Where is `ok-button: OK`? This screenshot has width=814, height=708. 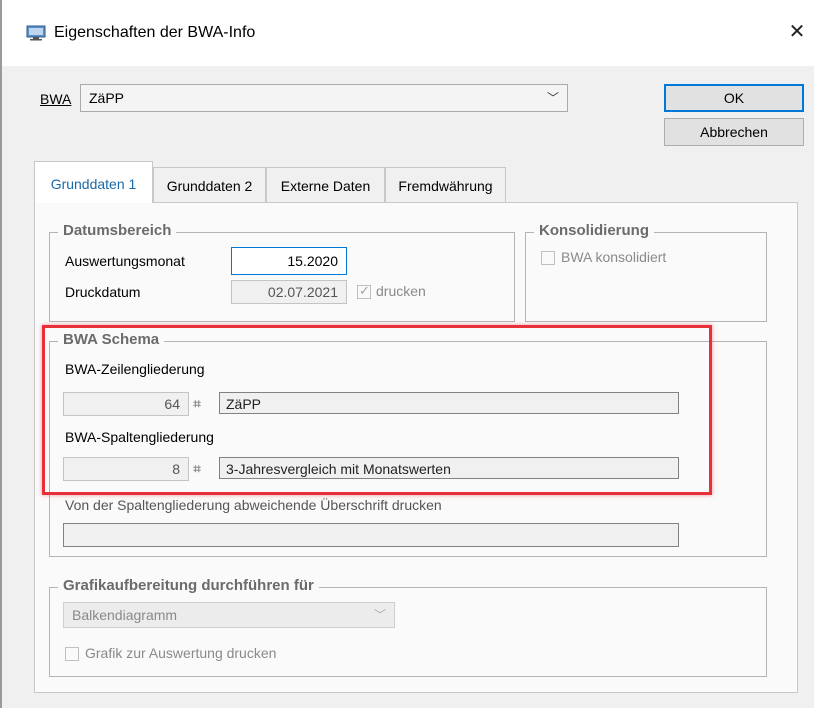
ok-button: OK is located at coordinates (734, 98).